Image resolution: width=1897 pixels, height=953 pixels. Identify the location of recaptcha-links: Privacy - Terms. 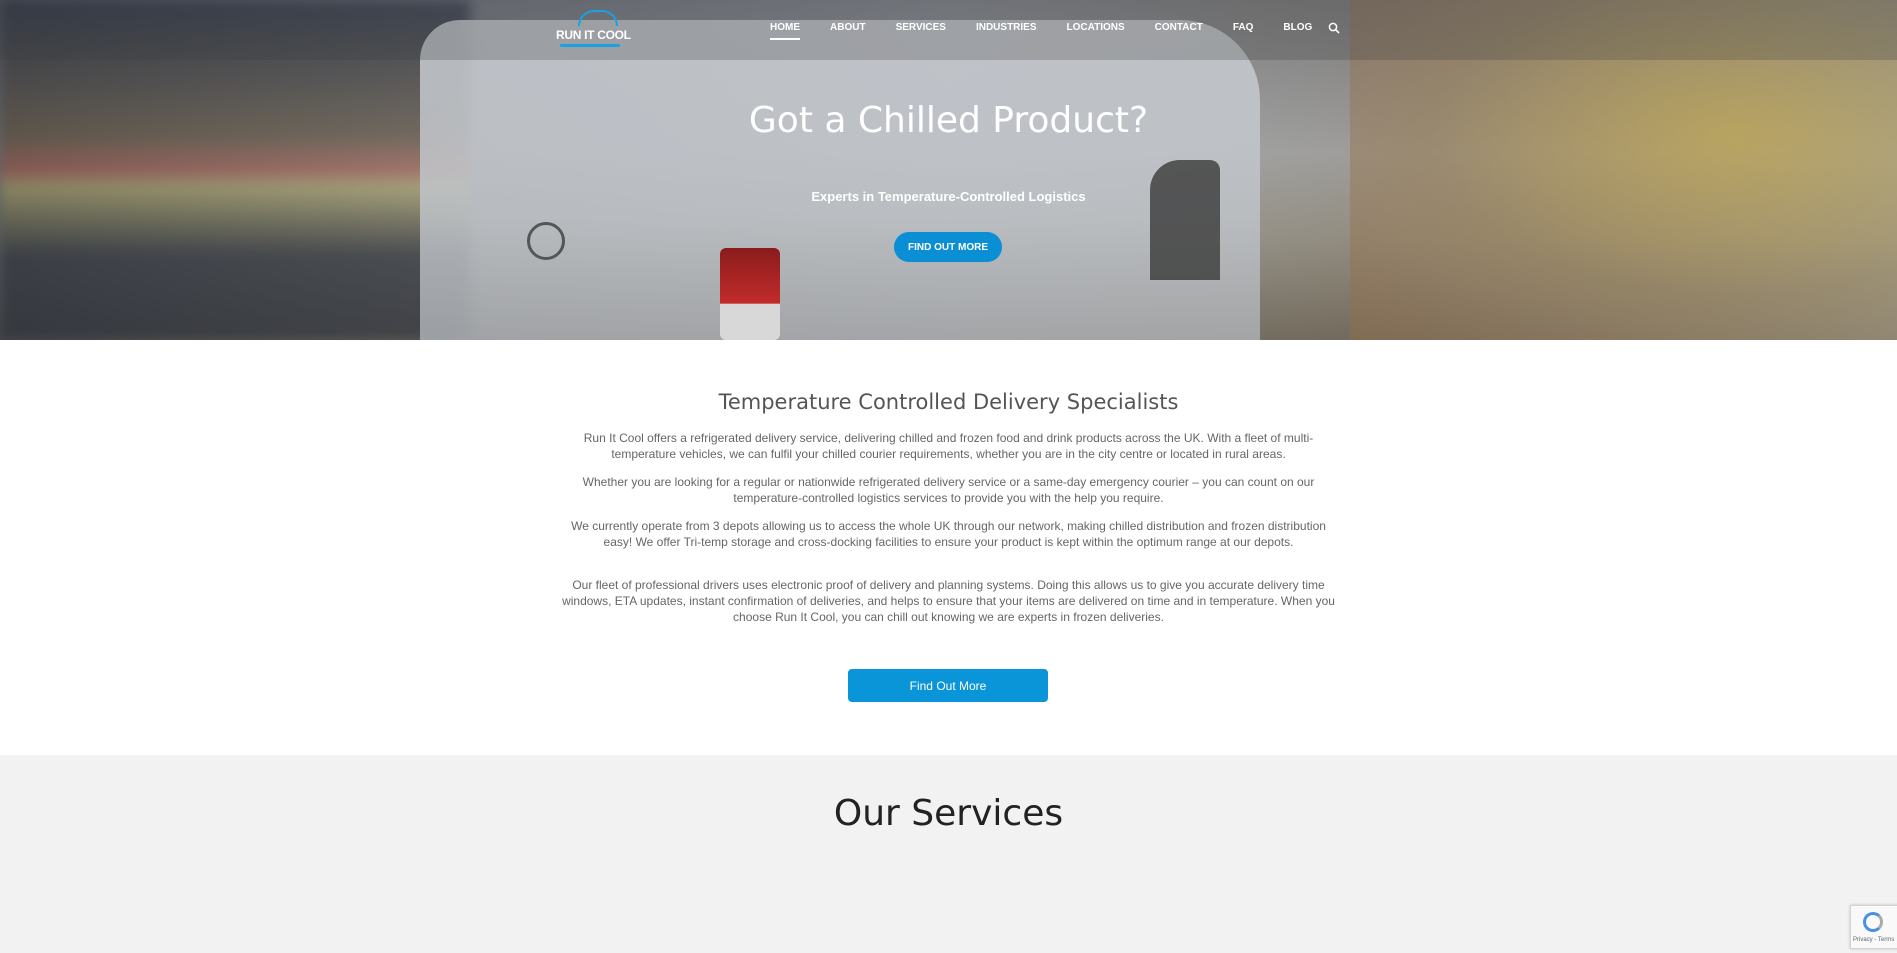
(1873, 940).